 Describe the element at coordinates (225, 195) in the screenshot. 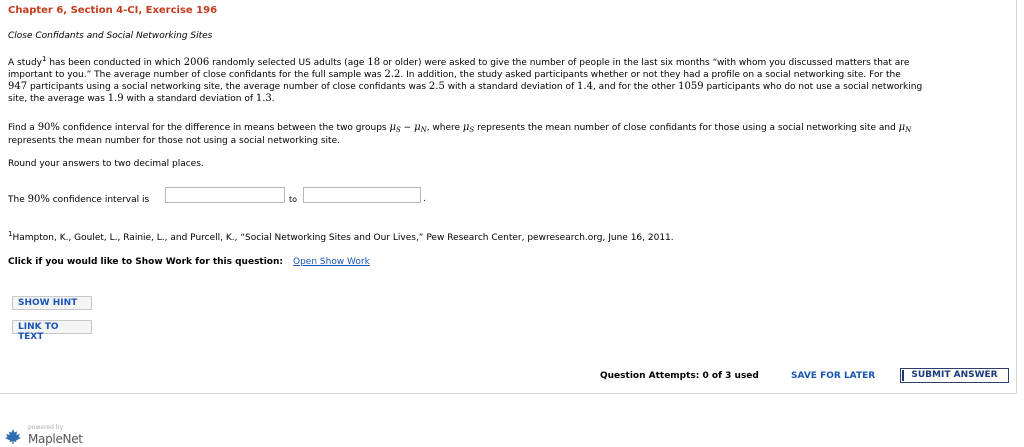

I see `ci-lower-input` at that location.